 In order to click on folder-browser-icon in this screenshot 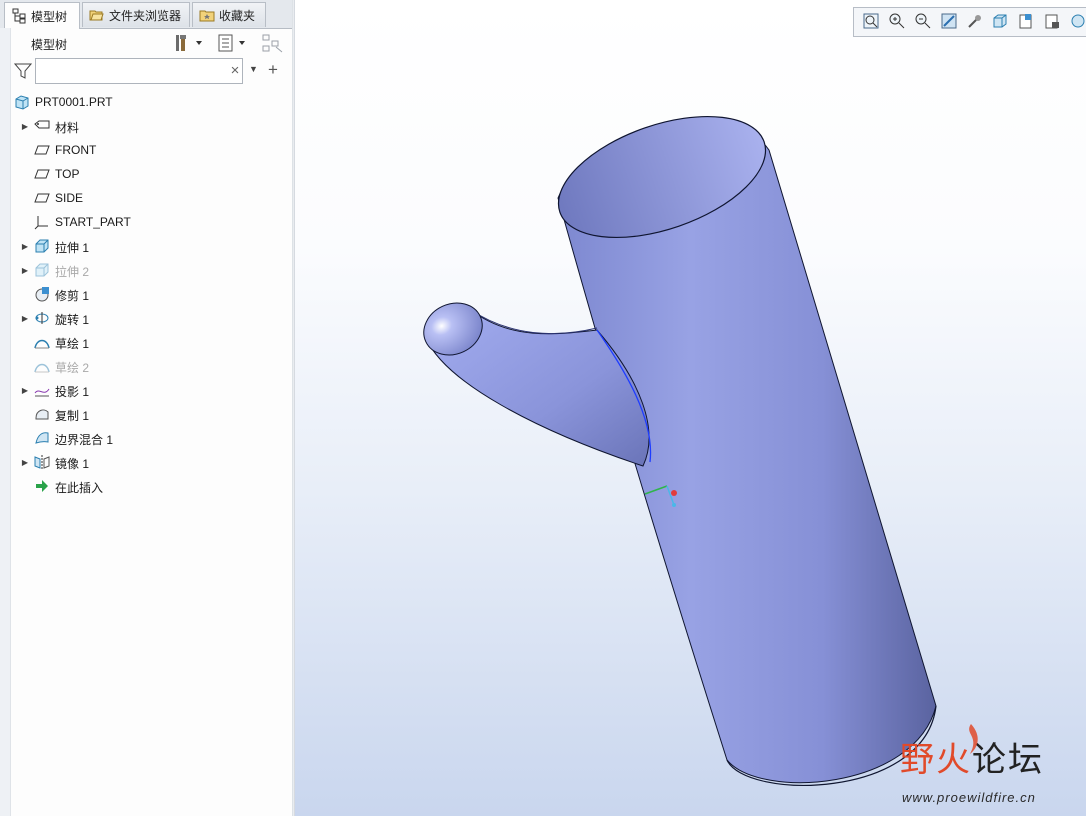, I will do `click(97, 15)`.